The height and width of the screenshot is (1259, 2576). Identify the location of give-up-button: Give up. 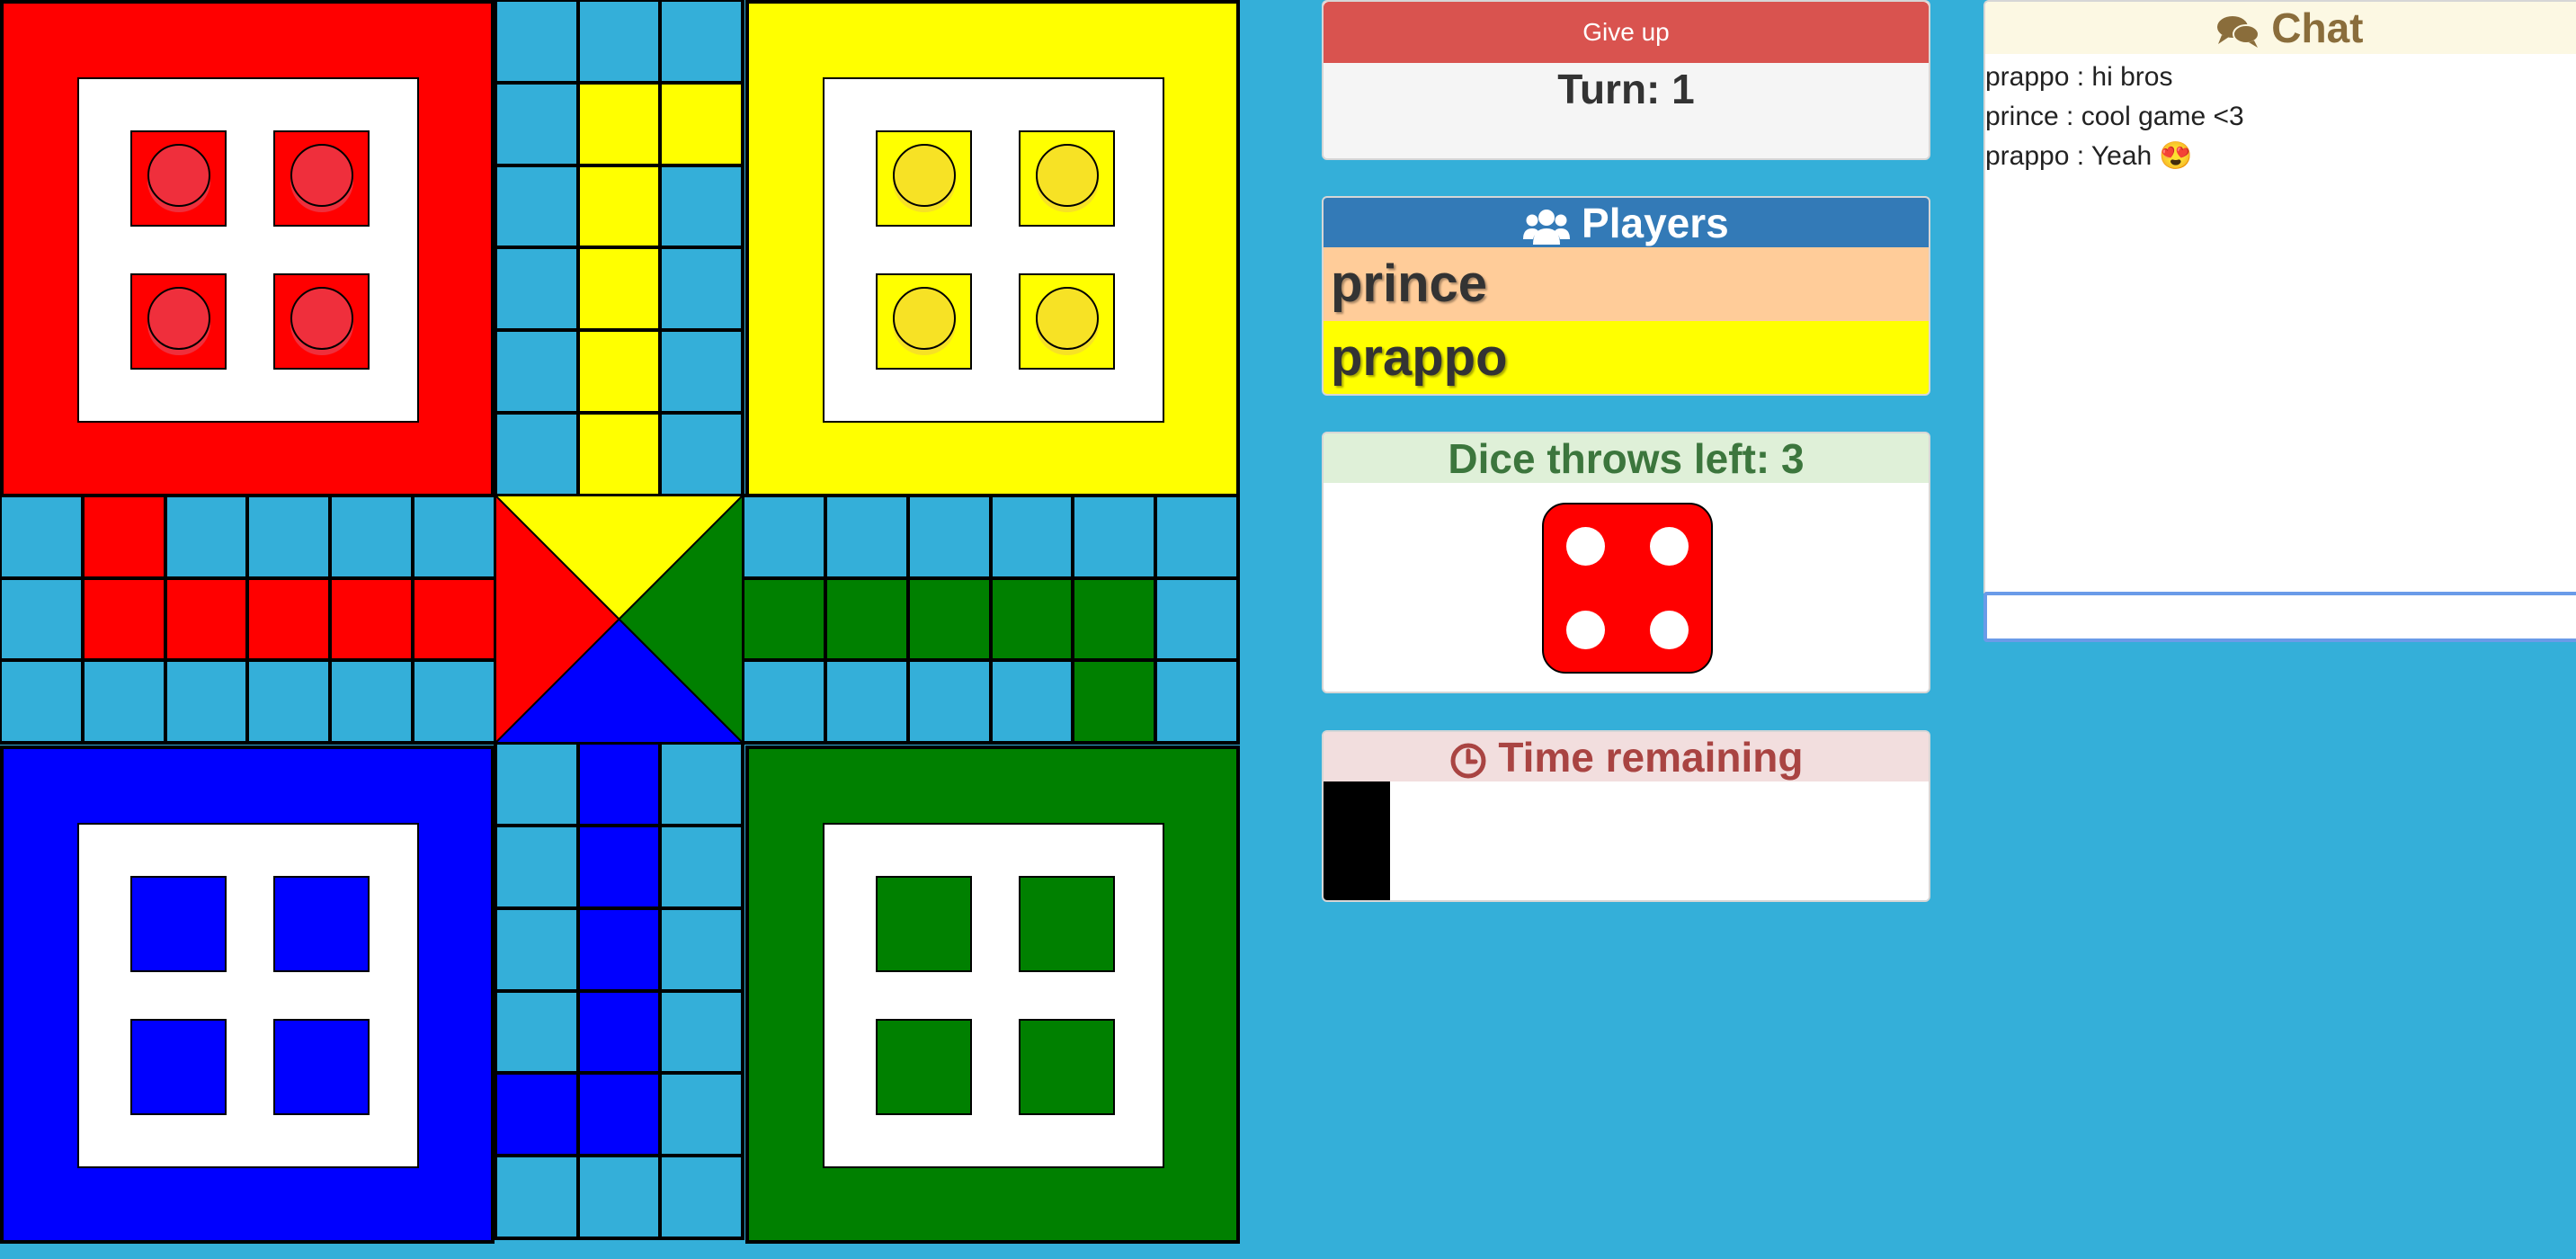
(1626, 32).